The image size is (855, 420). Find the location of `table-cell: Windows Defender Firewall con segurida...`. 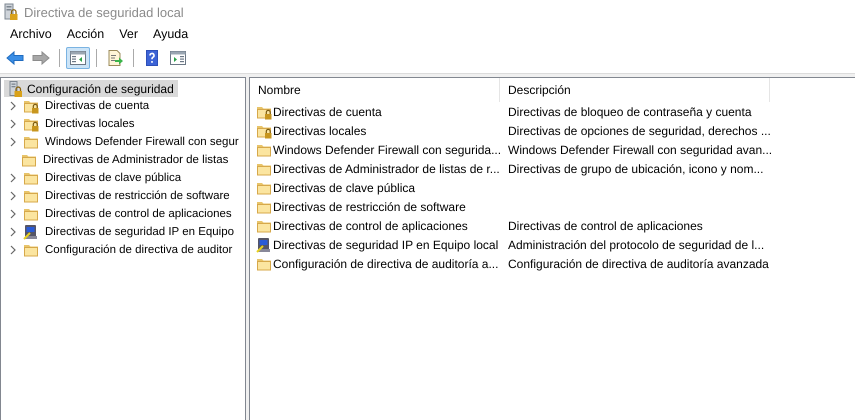

table-cell: Windows Defender Firewall con segurida... is located at coordinates (387, 149).